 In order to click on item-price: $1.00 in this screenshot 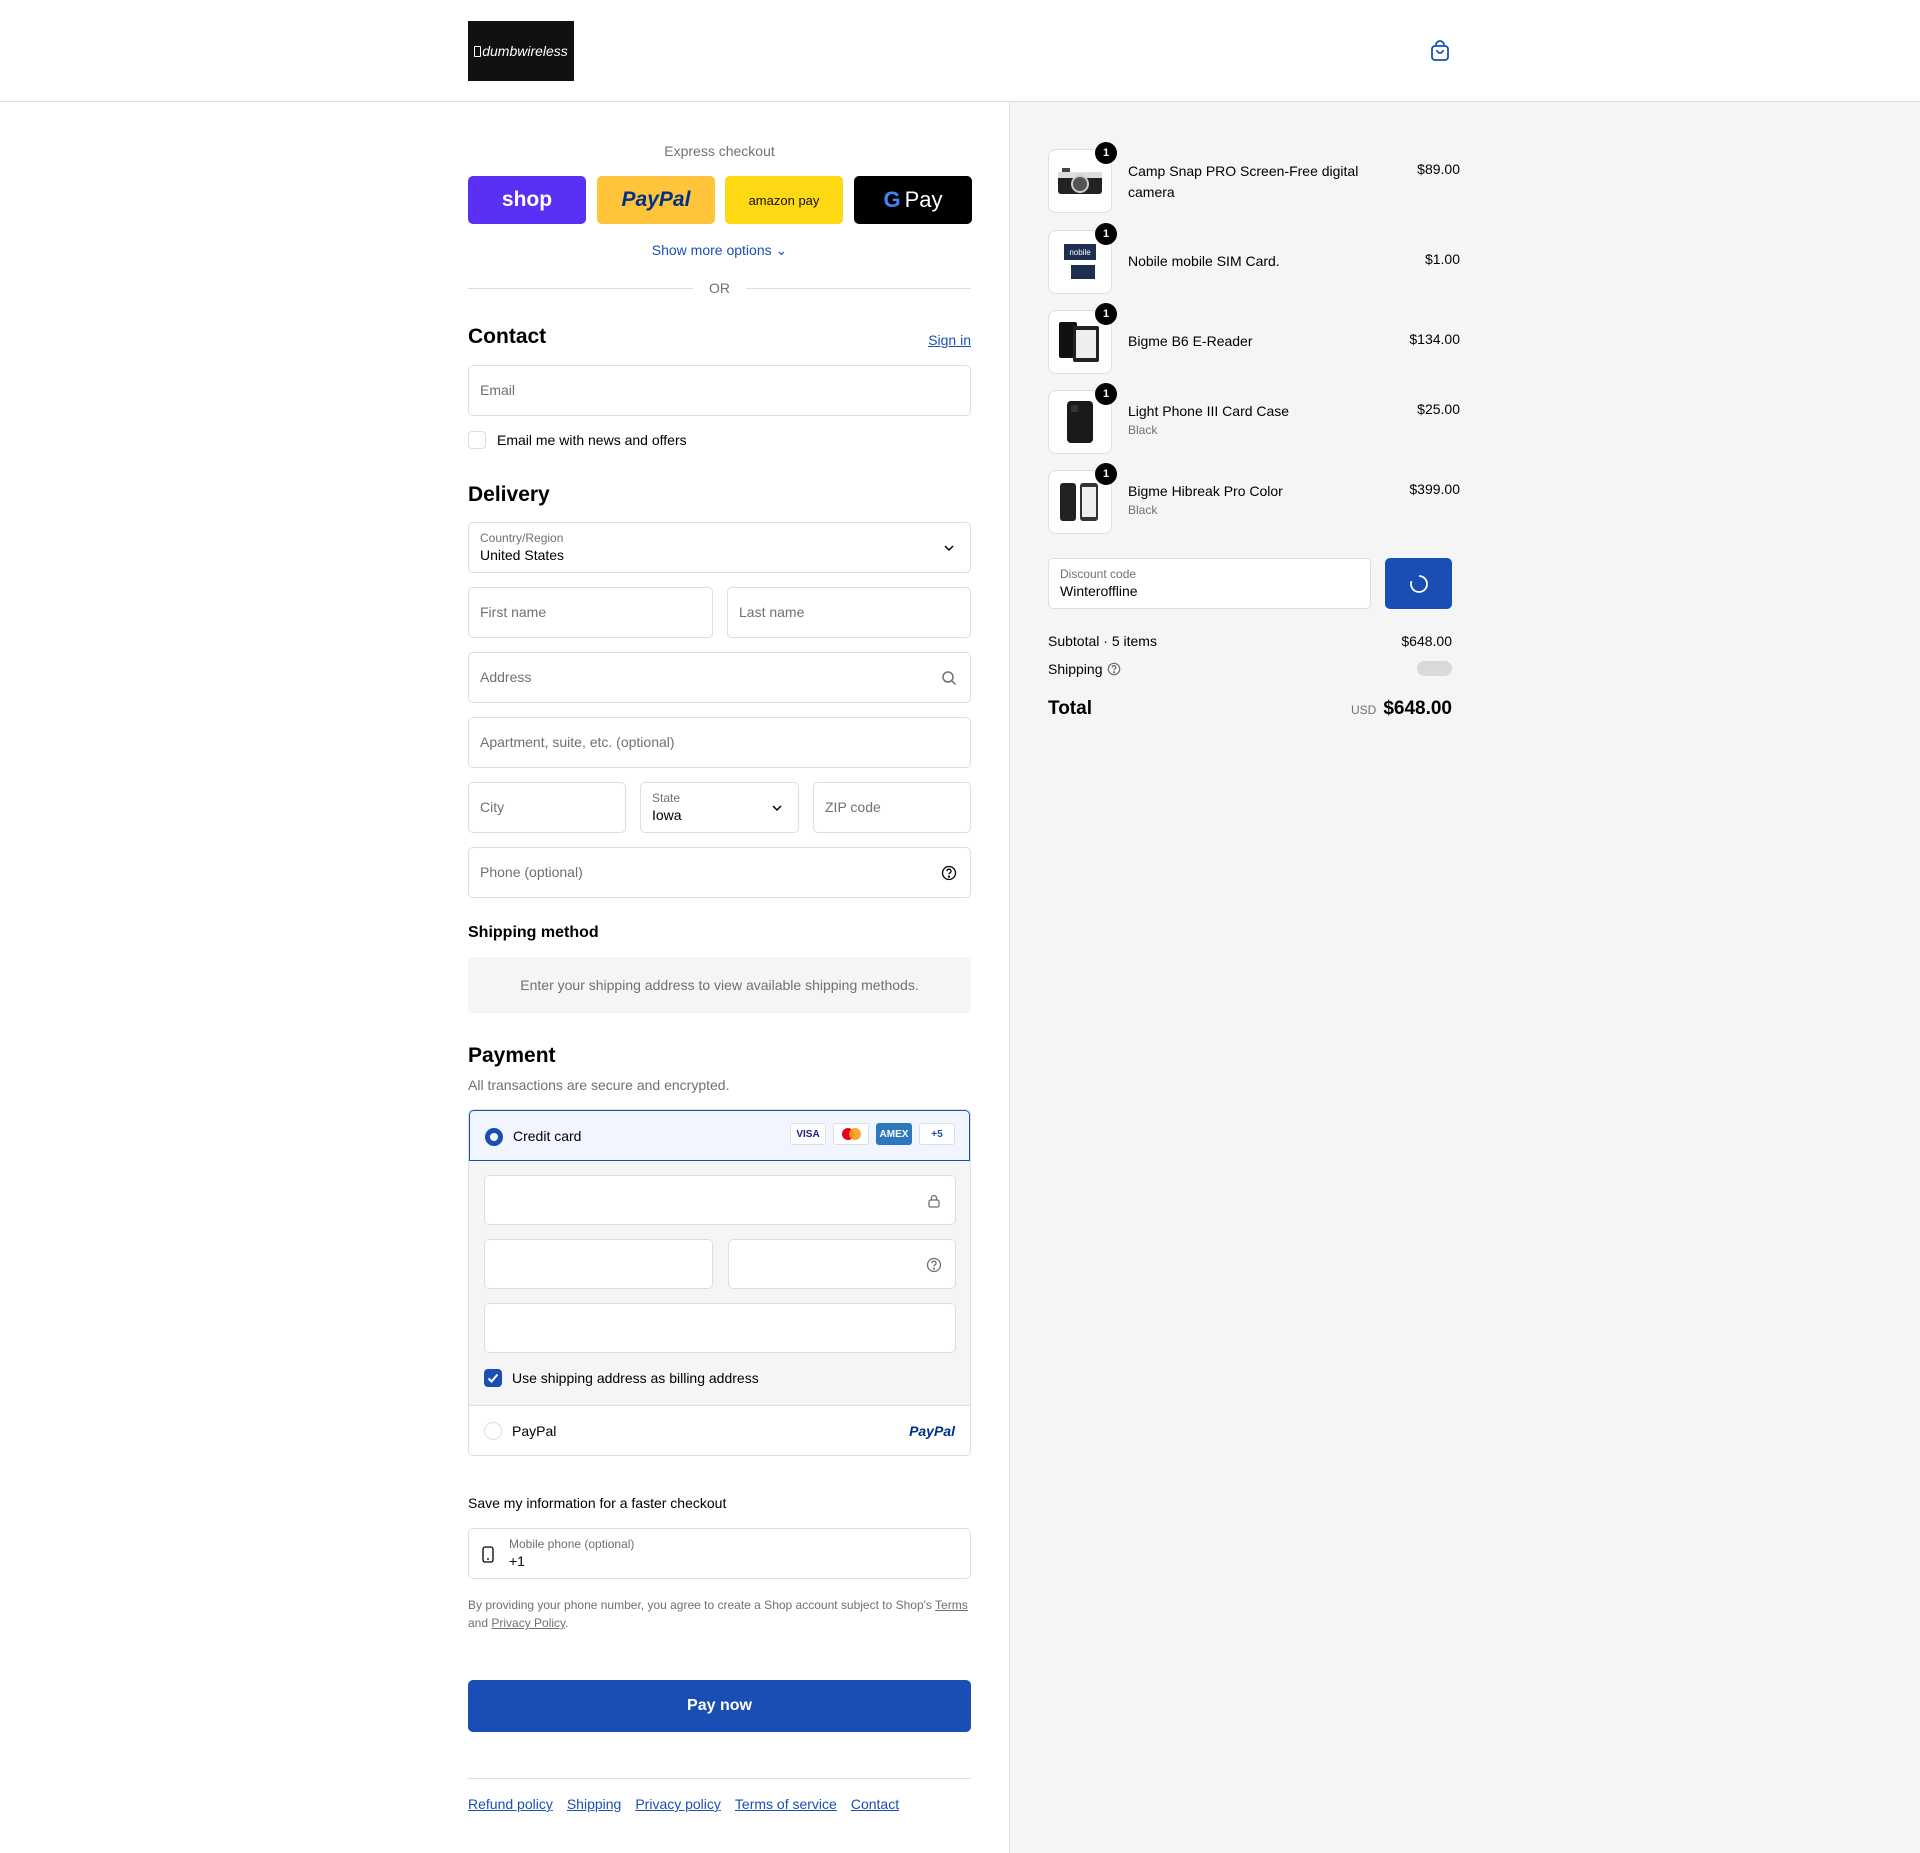, I will do `click(1442, 259)`.